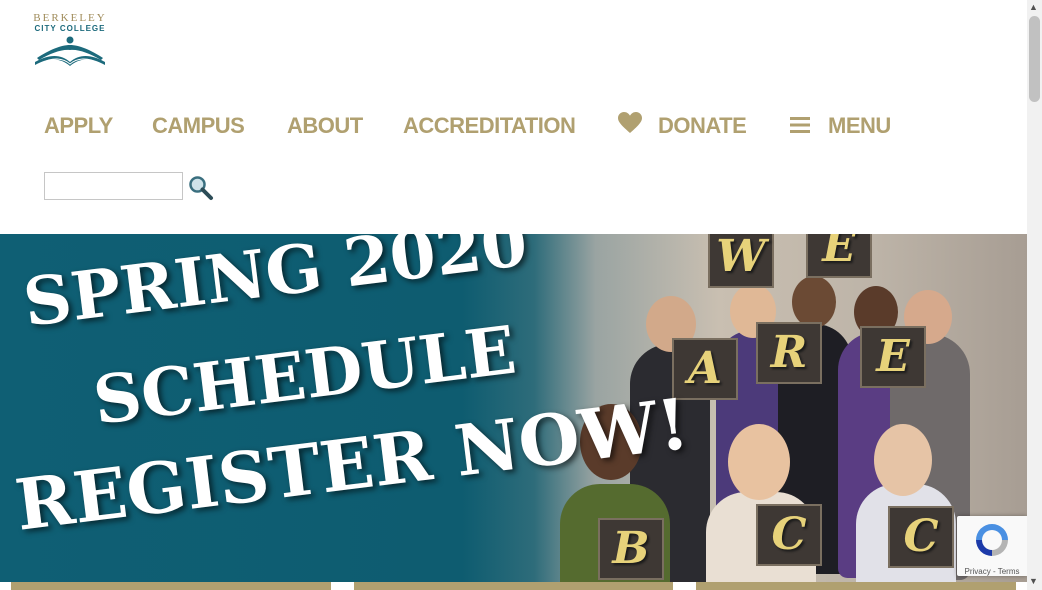  Describe the element at coordinates (741, 261) in the screenshot. I see `letter-sign: W` at that location.